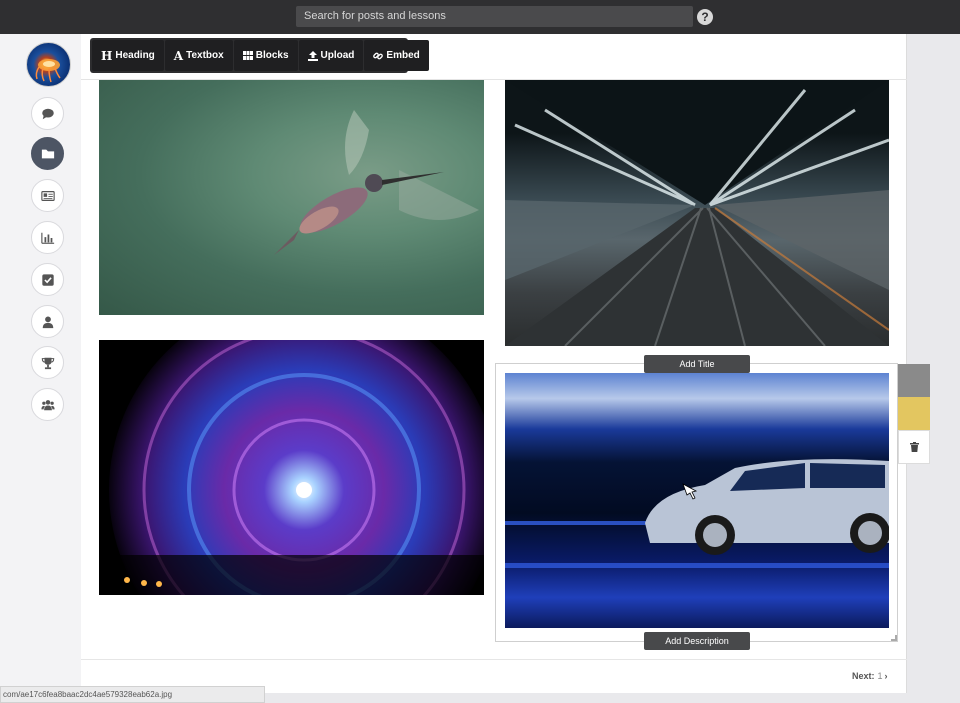 The width and height of the screenshot is (960, 703). I want to click on heading-button: H Heading, so click(128, 55).